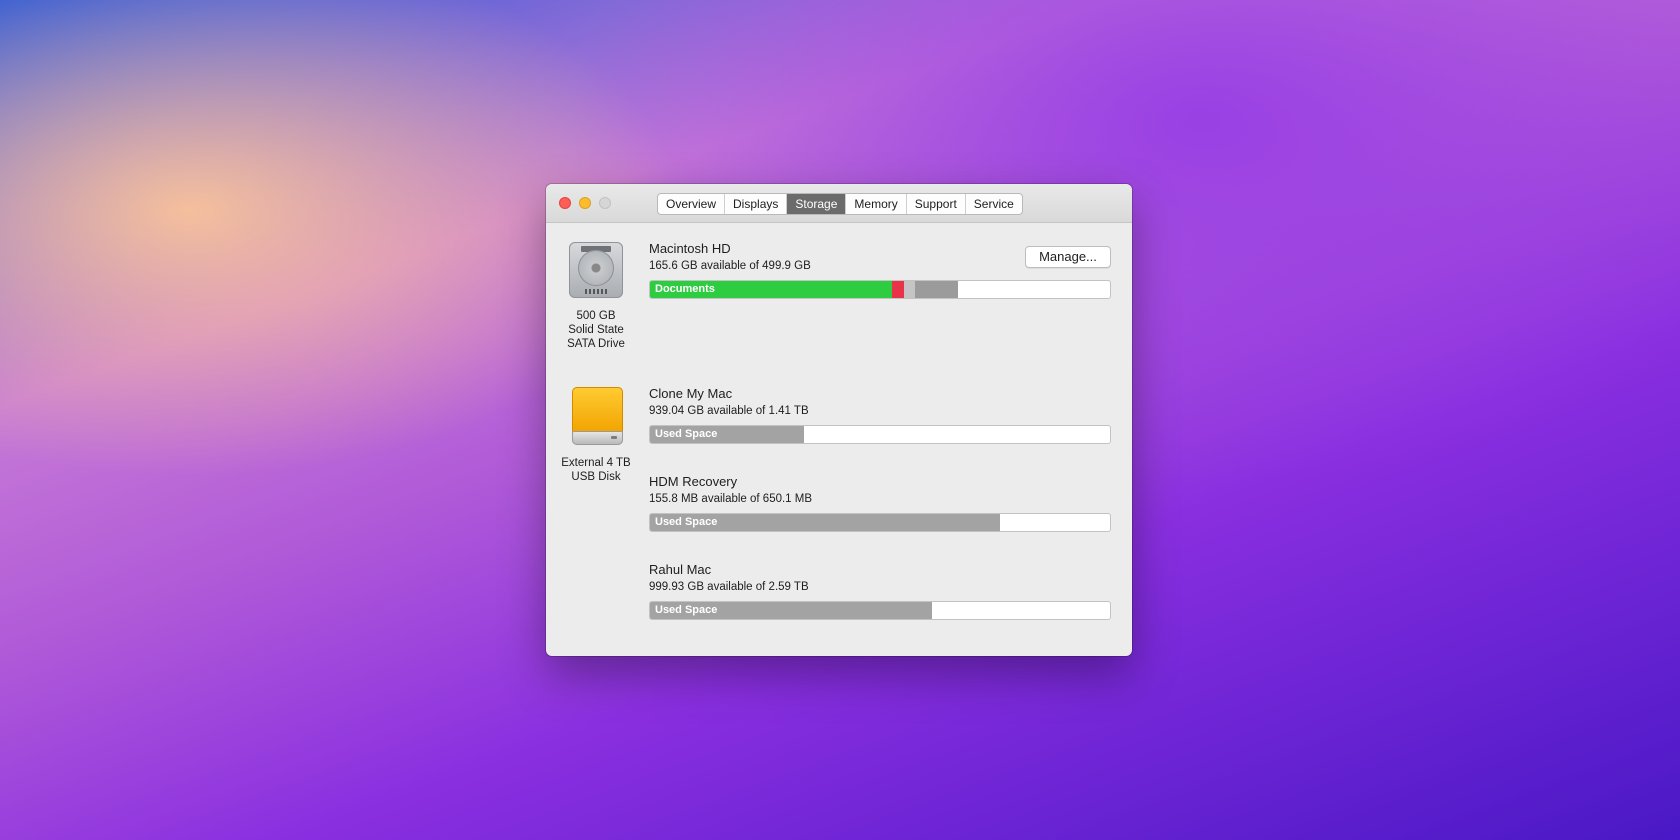  I want to click on drive-capacity-label: 500 GB, so click(596, 316).